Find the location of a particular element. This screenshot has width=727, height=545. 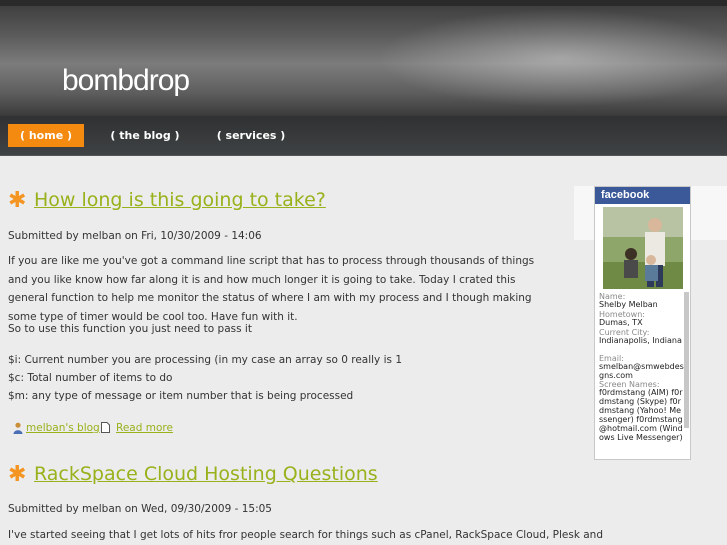

user-icon is located at coordinates (18, 428).